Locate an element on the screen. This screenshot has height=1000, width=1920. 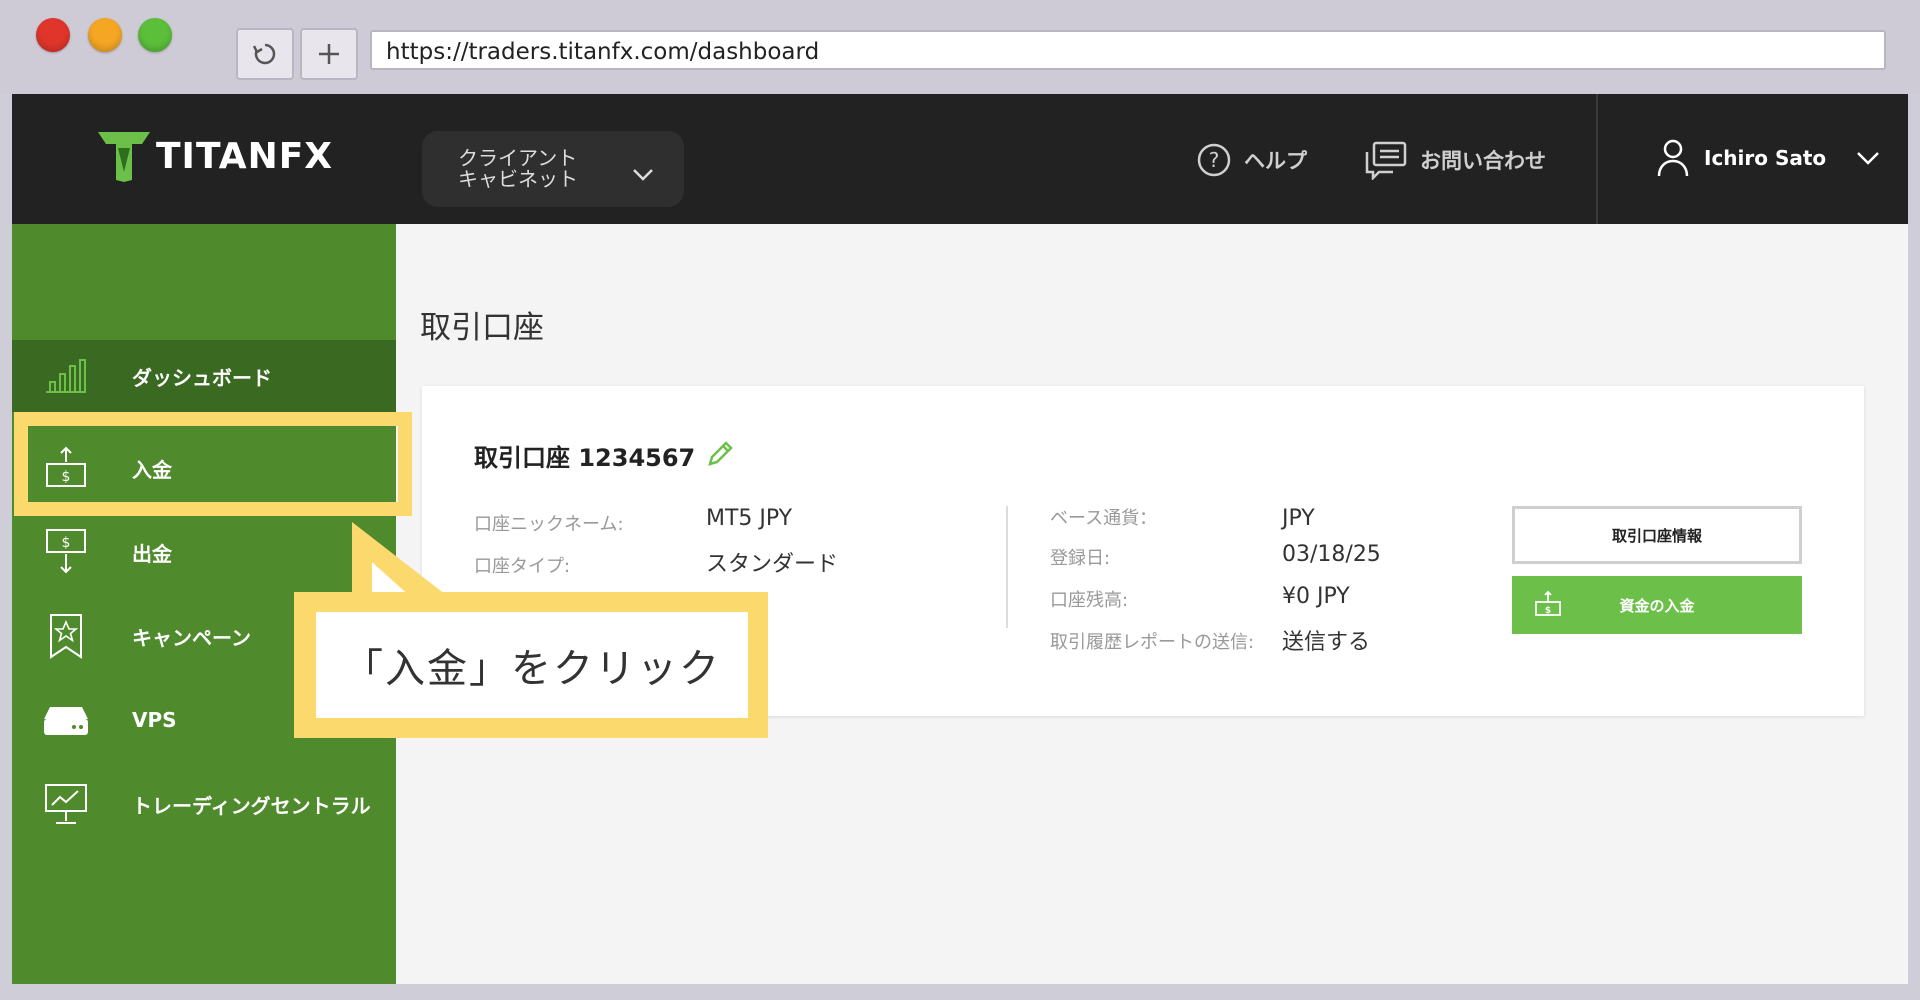
deposit-funds-button: $ 資金の入金 is located at coordinates (1657, 605).